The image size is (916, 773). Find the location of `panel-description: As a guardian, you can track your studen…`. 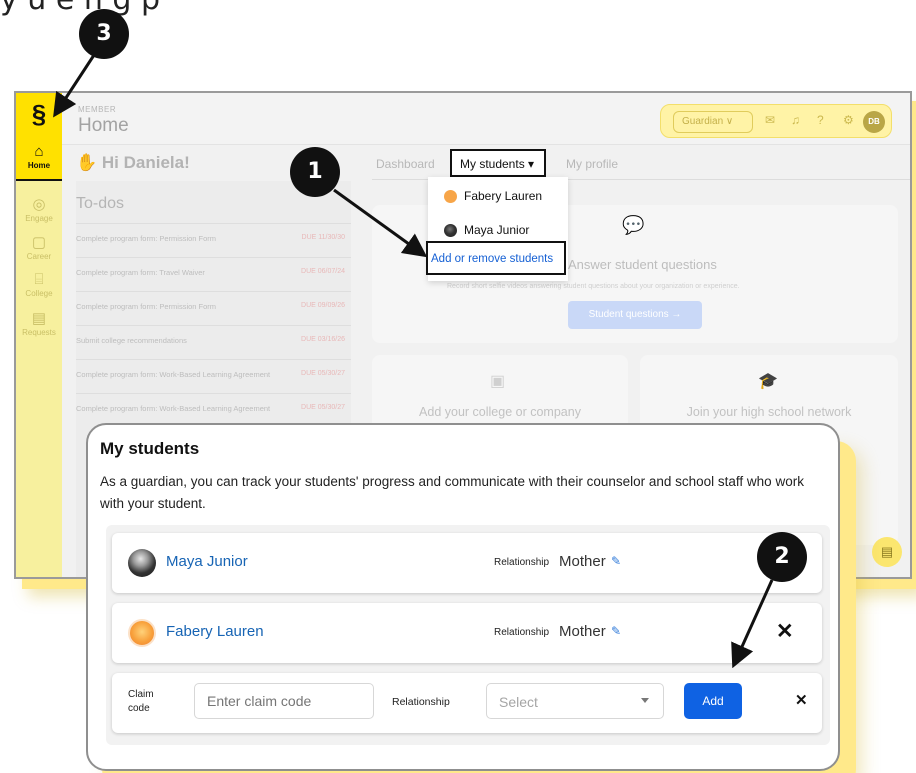

panel-description: As a guardian, you can track your studen… is located at coordinates (452, 492).